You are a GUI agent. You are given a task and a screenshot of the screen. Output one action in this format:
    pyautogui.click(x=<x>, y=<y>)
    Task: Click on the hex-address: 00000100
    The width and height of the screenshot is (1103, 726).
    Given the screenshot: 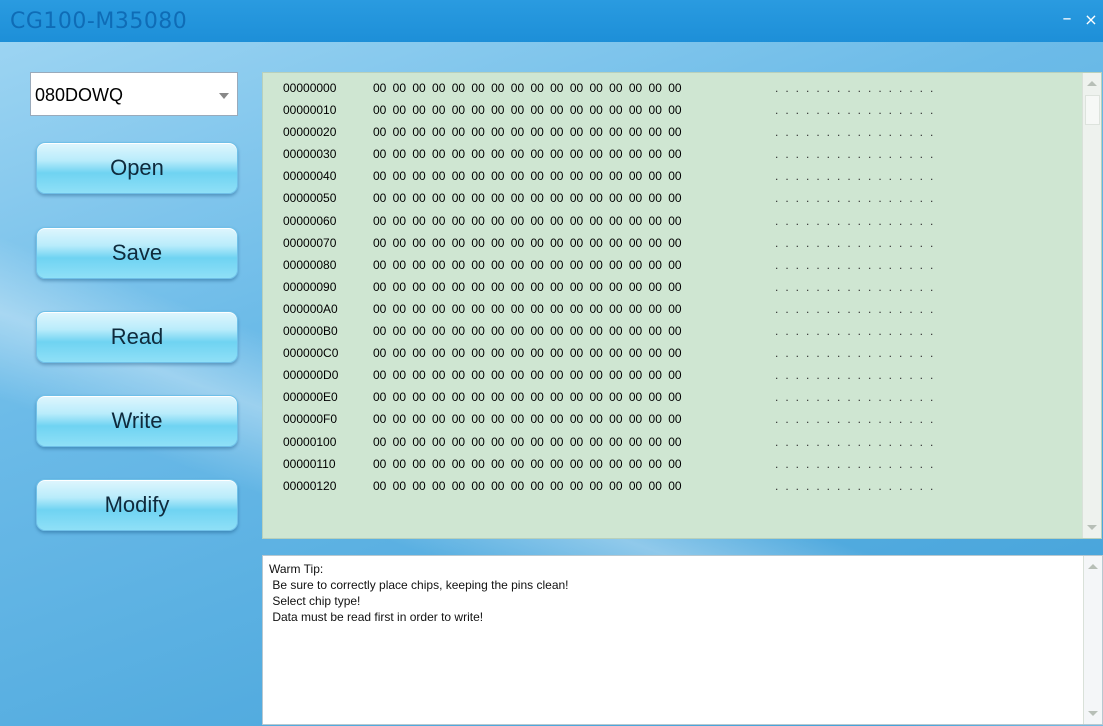 What is the action you would take?
    pyautogui.click(x=310, y=441)
    